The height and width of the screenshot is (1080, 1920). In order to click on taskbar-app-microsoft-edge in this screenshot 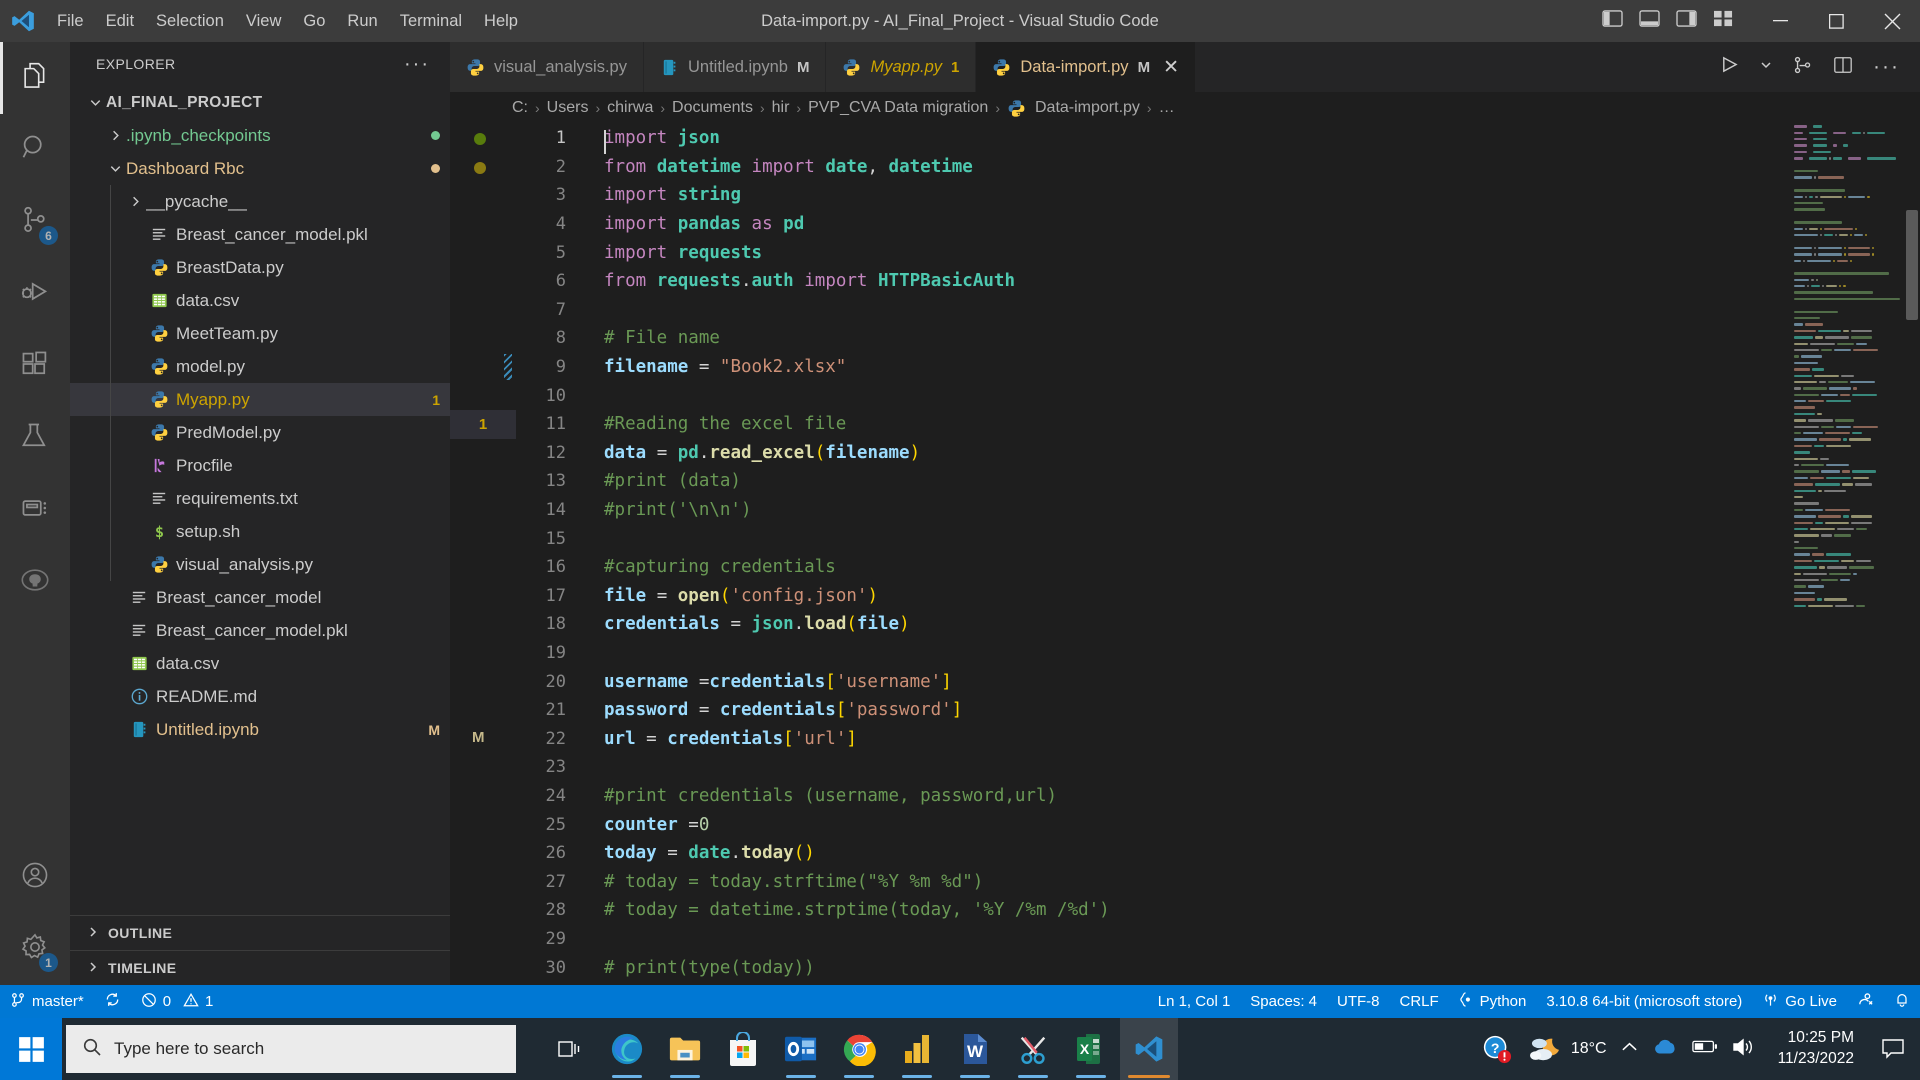, I will do `click(627, 1049)`.